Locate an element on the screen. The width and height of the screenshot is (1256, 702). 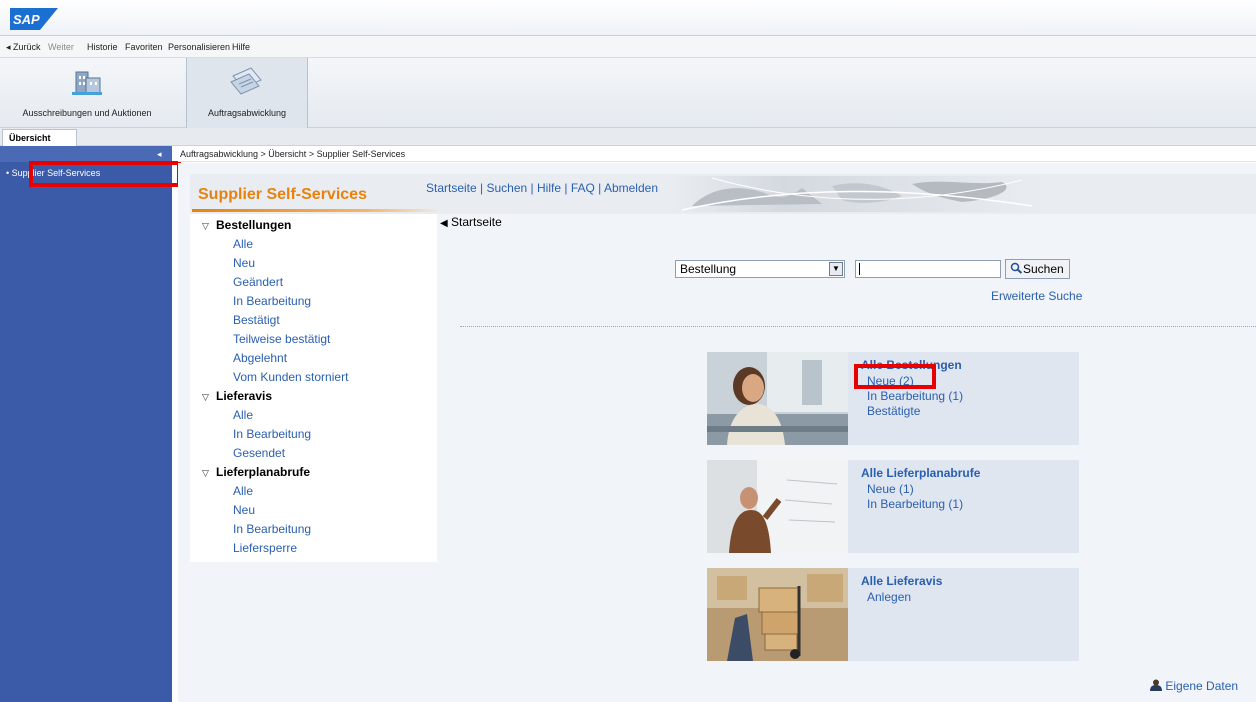
link-startseite: Startseite is located at coordinates (451, 188).